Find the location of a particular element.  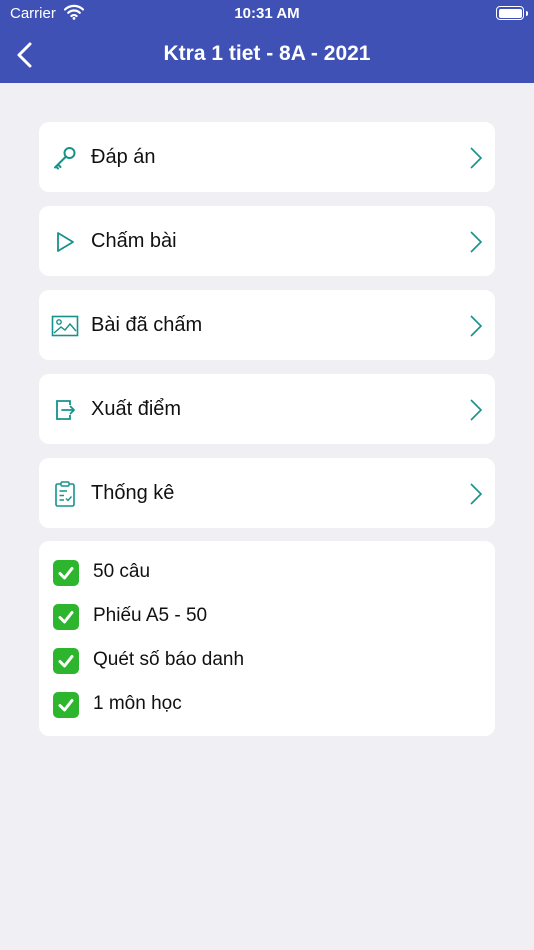

image-icon is located at coordinates (65, 326).